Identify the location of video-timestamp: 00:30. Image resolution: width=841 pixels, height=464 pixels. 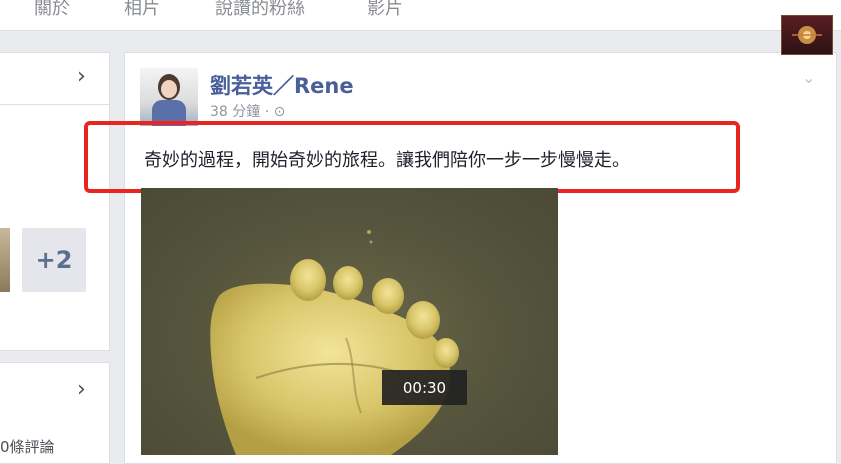
(424, 387).